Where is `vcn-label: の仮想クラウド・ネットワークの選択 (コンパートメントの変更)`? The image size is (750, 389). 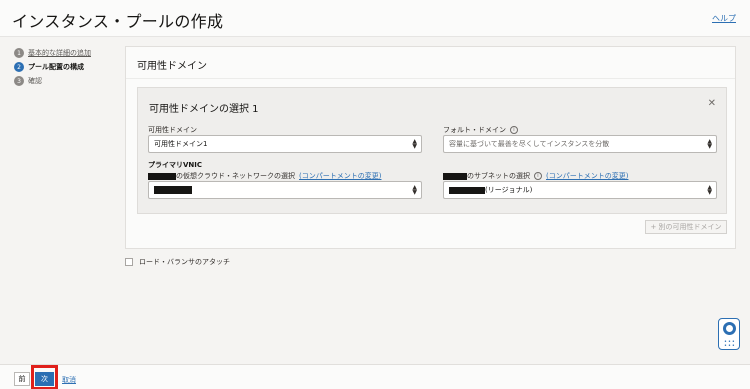 vcn-label: の仮想クラウド・ネットワークの選択 (コンパートメントの変更) is located at coordinates (264, 176).